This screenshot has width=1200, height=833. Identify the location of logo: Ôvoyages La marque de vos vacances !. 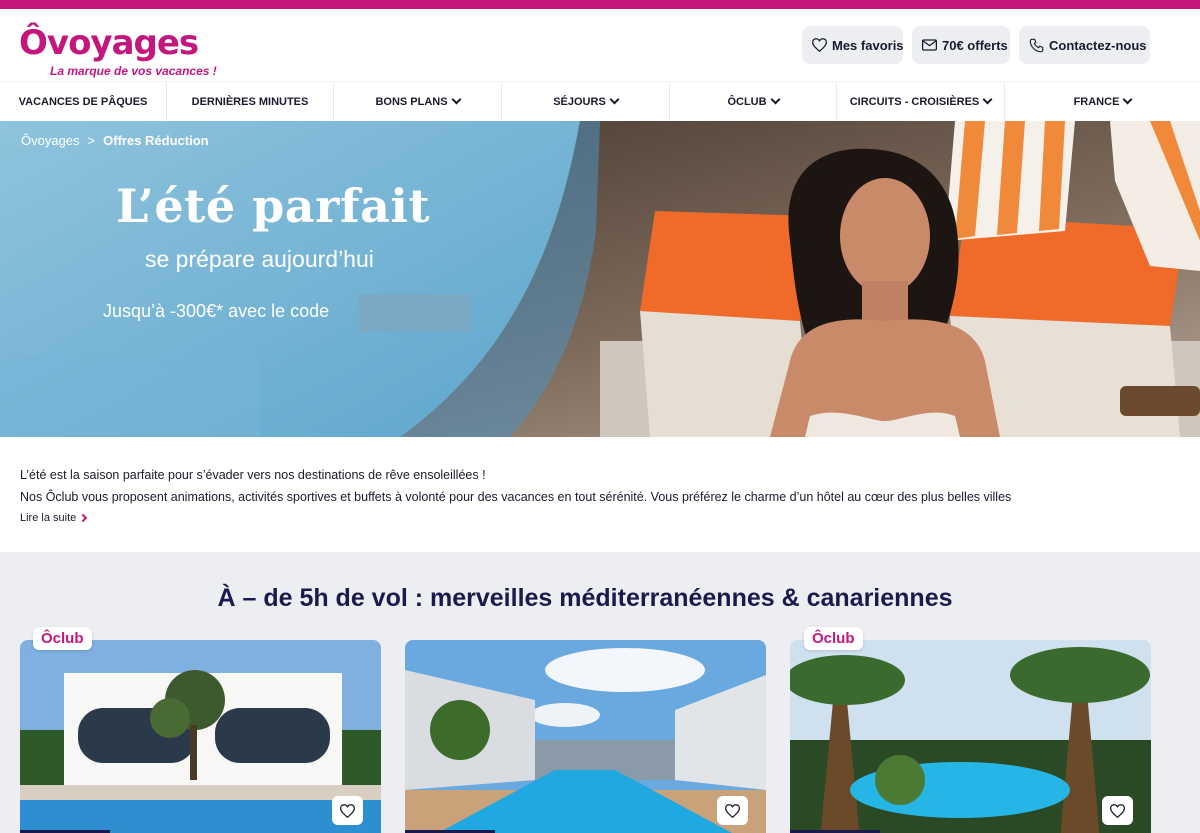
(118, 50).